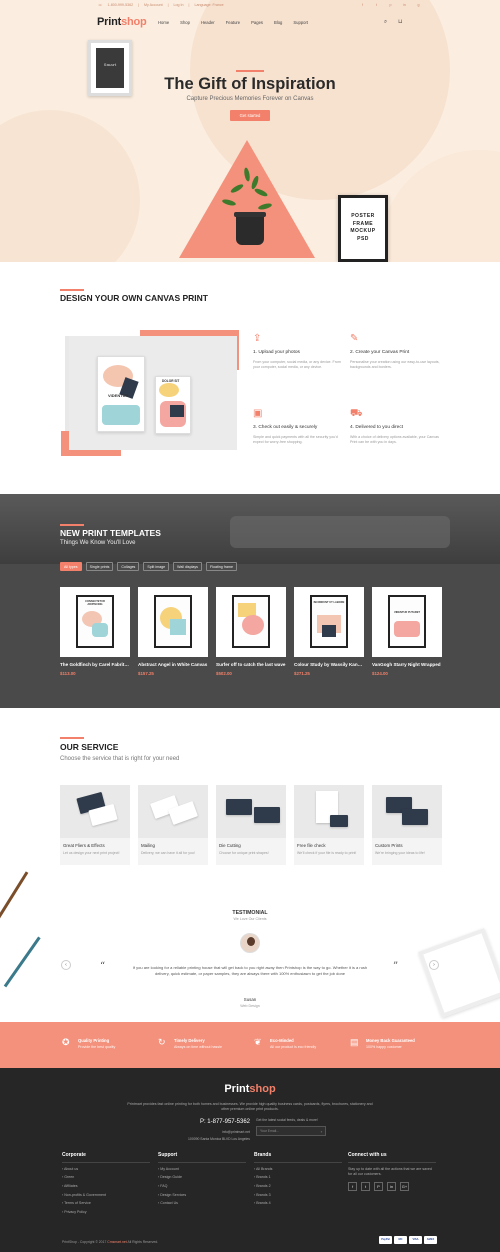  Describe the element at coordinates (407, 622) in the screenshot. I see `product-image: VIDENTUR PUTARET` at that location.